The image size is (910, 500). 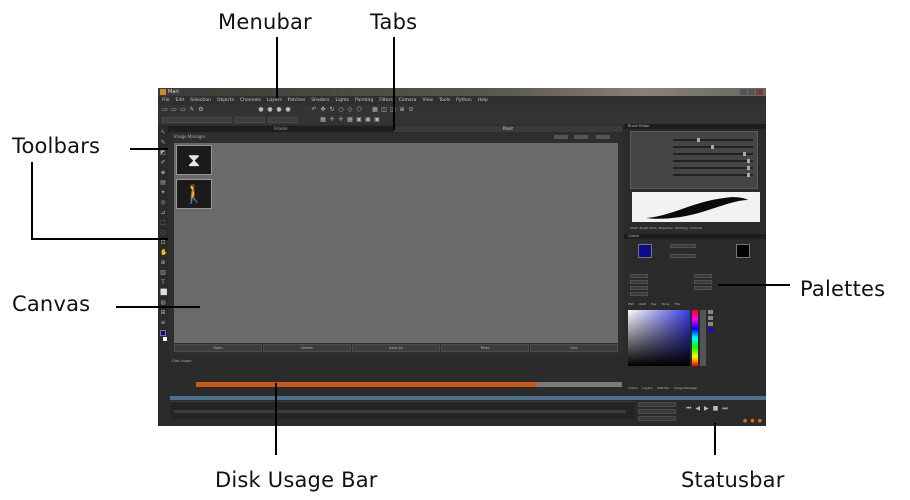 What do you see at coordinates (163, 163) in the screenshot?
I see `brush-icon: ✐` at bounding box center [163, 163].